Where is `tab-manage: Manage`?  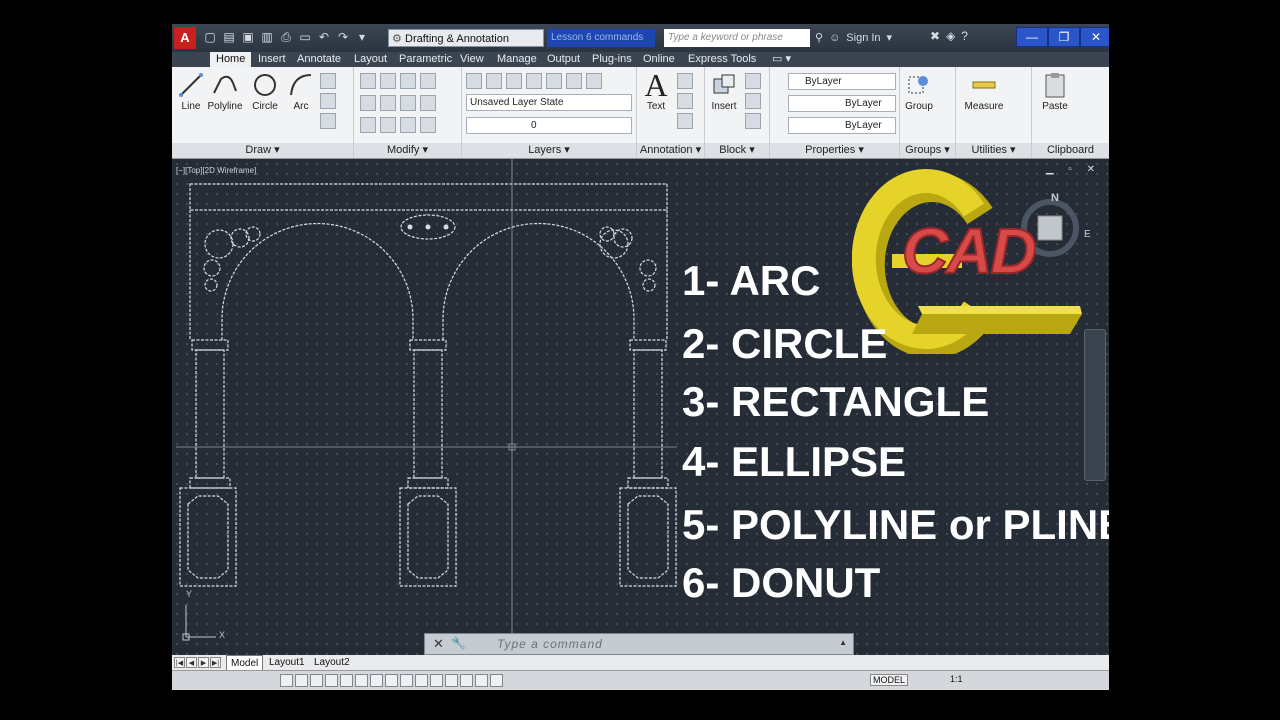 tab-manage: Manage is located at coordinates (517, 59).